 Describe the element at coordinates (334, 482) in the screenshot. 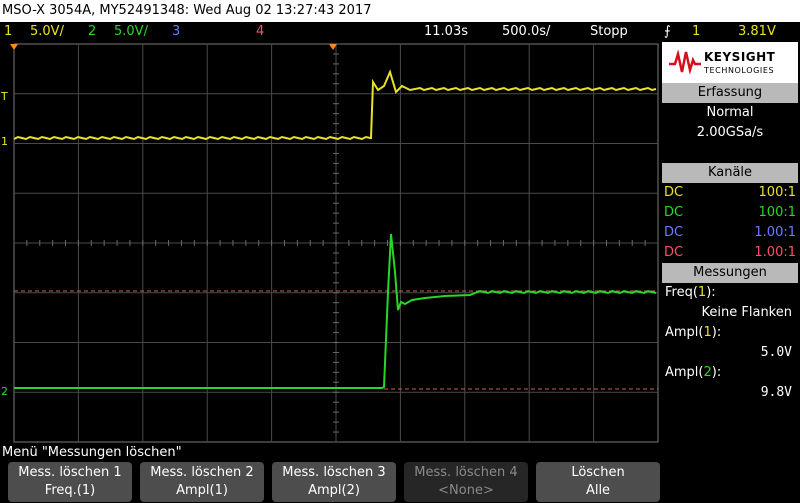

I see `softkey-clear-meas-3: Mess. löschen 3 Ampl(2)` at that location.